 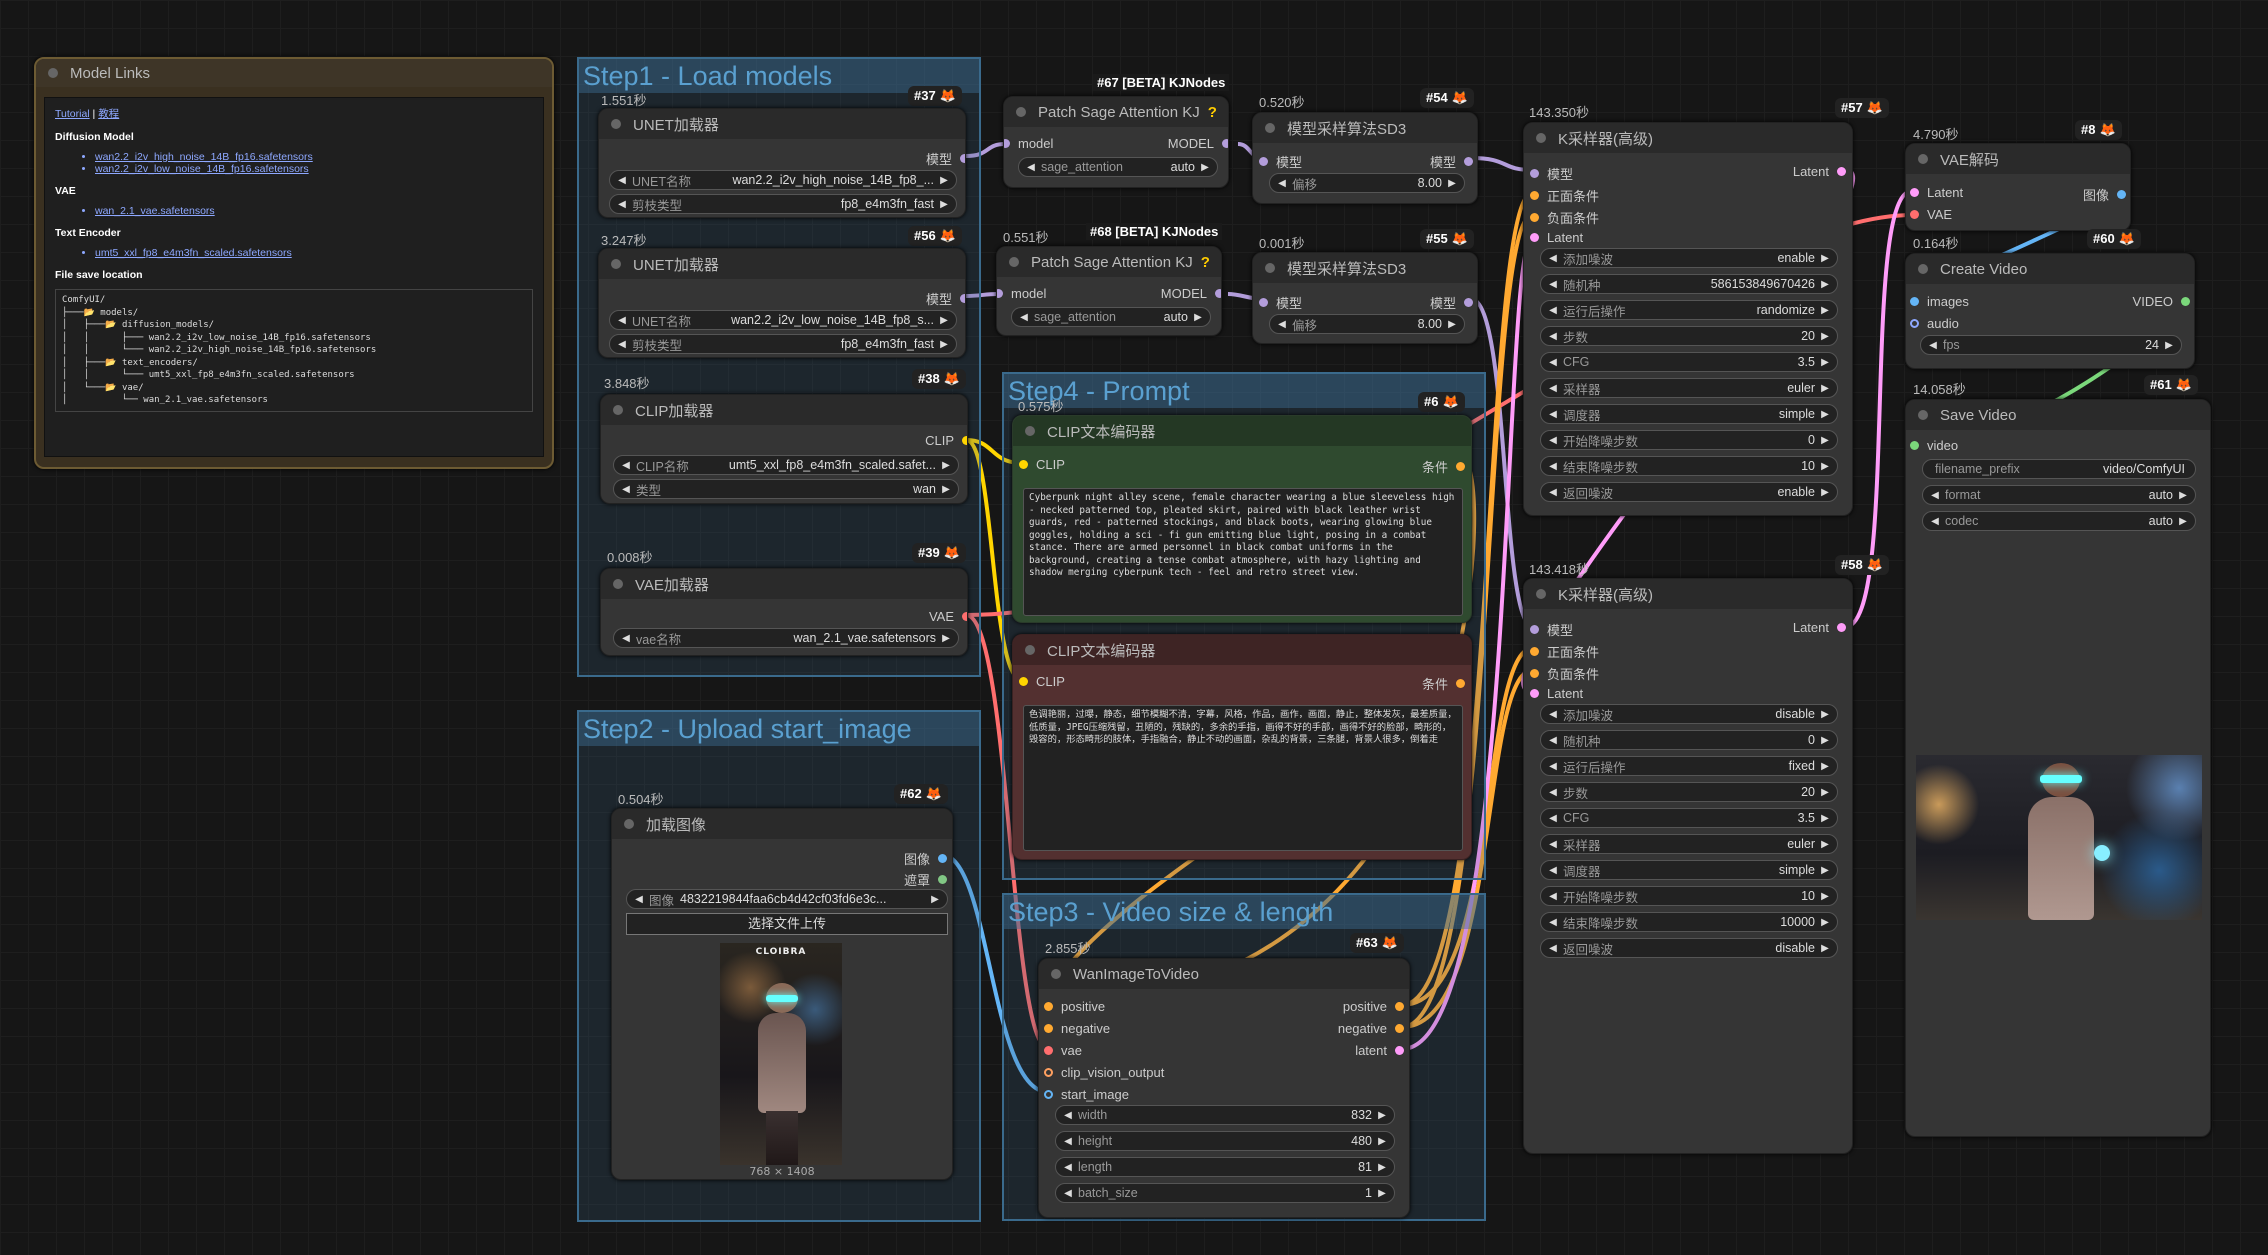 What do you see at coordinates (1689, 336) in the screenshot?
I see `steps-number: ◀ 步数 20 ▶` at bounding box center [1689, 336].